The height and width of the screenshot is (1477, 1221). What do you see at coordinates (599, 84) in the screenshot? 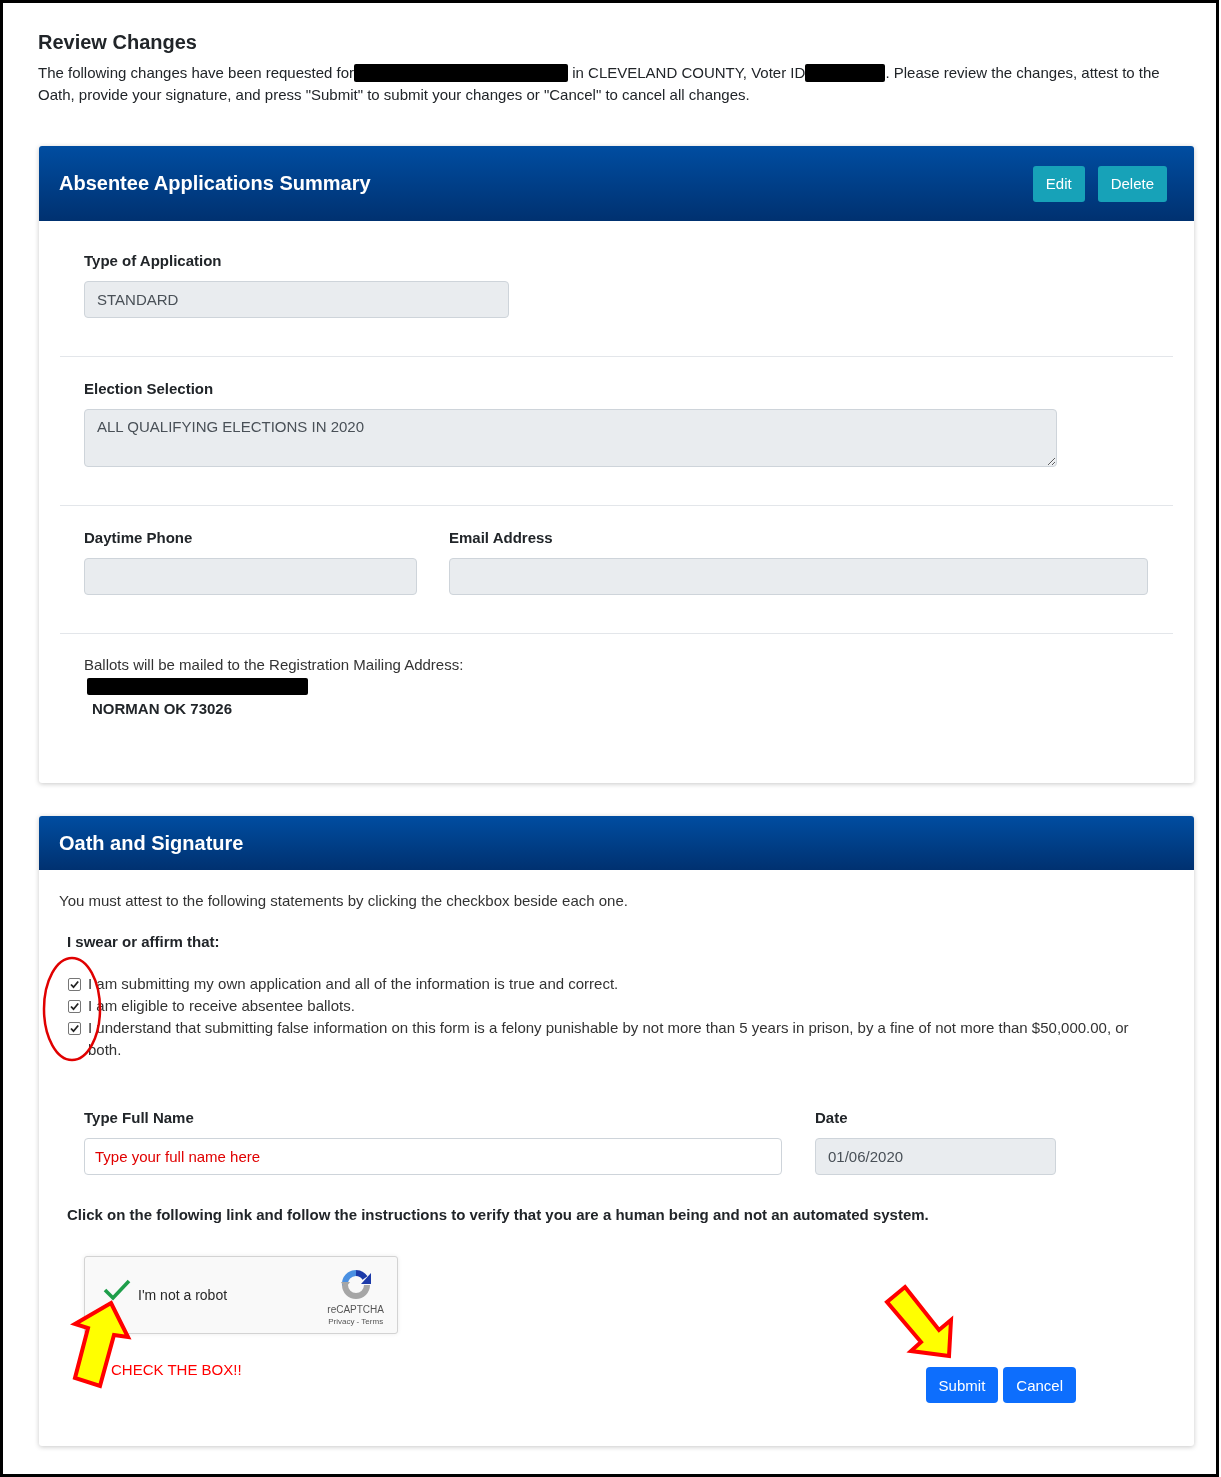
I see `intro-text: The following changes have been requested for in CLEVELAND COUNTY, Voter ID . Please review the changes, attest to the Oath, provide your signature, and press "Submit" to submit your changes or "Cancel" to cancel all changes.` at bounding box center [599, 84].